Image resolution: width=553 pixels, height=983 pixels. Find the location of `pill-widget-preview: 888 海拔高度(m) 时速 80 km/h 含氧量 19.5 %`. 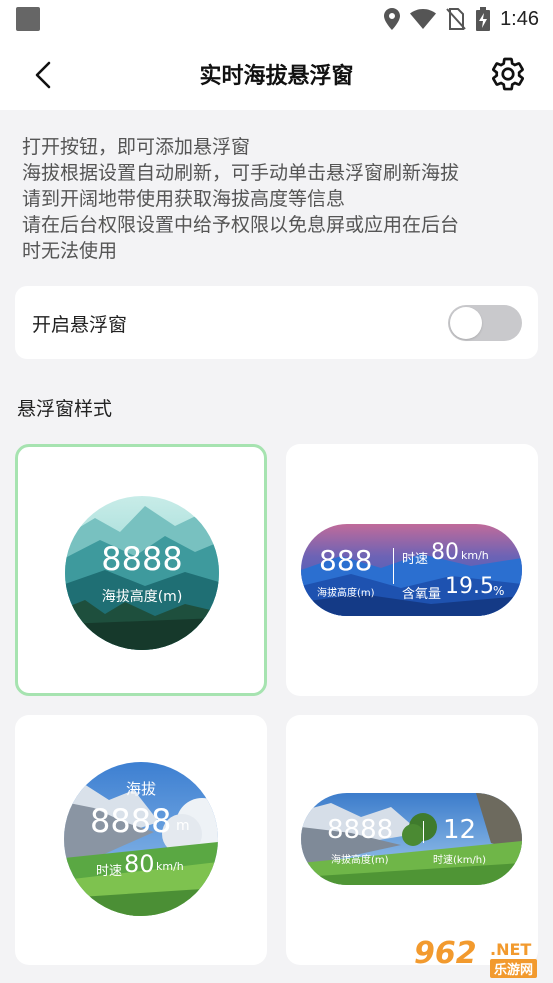

pill-widget-preview: 888 海拔高度(m) 时速 80 km/h 含氧量 19.5 % is located at coordinates (411, 570).